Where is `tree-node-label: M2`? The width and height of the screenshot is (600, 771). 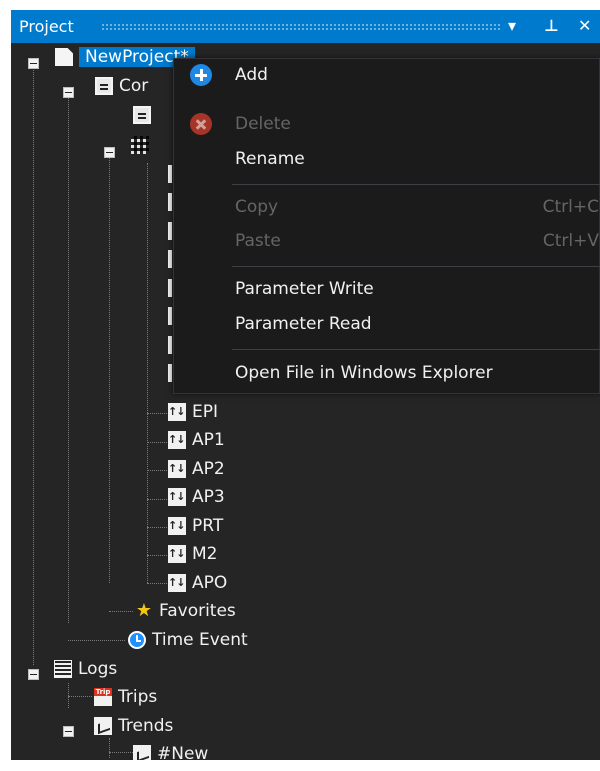
tree-node-label: M2 is located at coordinates (205, 554).